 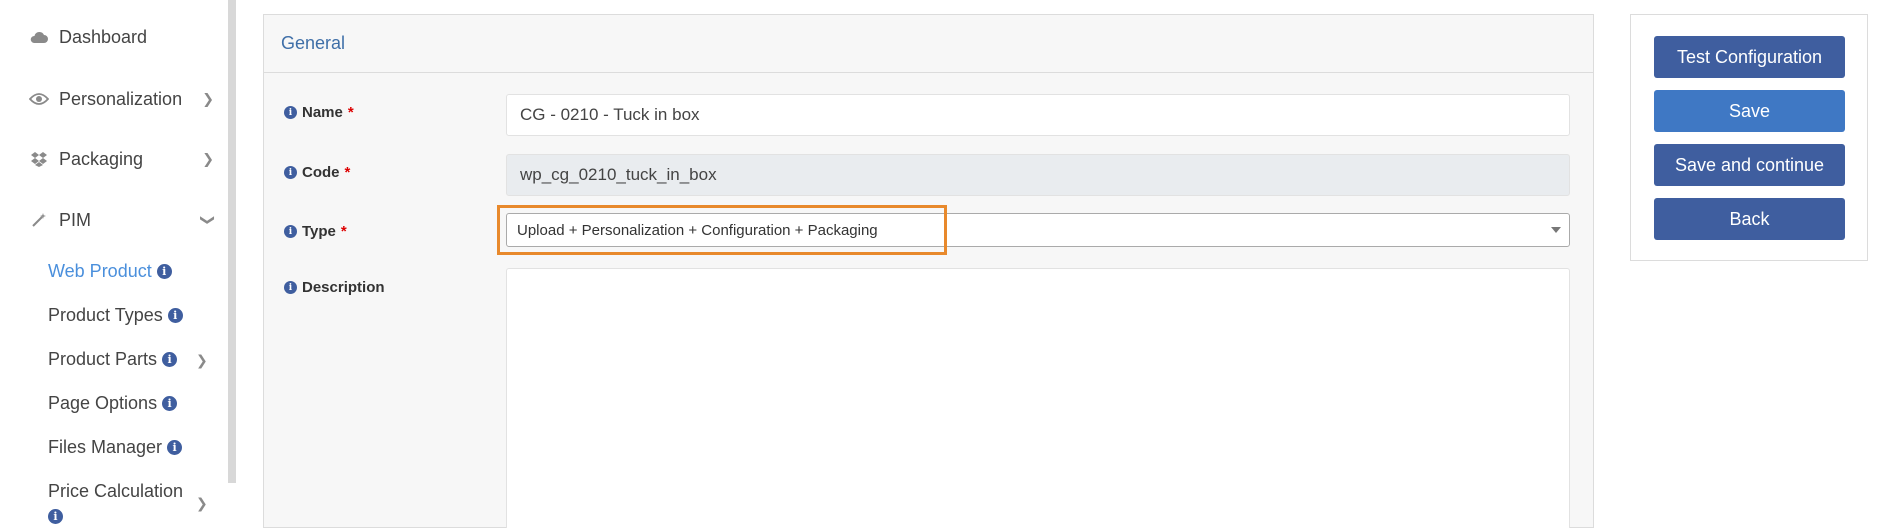 I want to click on type-label-text: Type, so click(x=319, y=231).